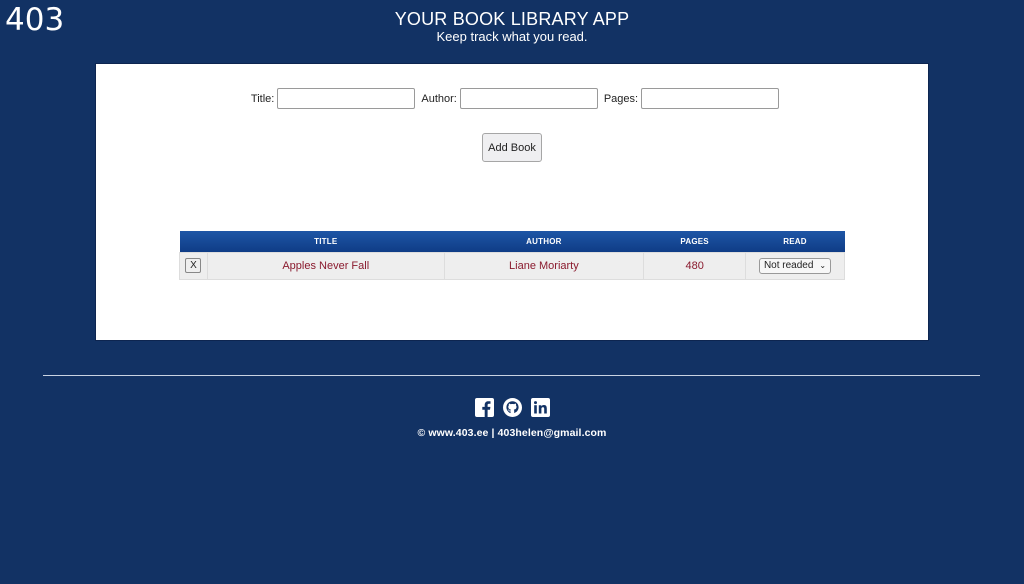  Describe the element at coordinates (439, 98) in the screenshot. I see `author-label: Author:` at that location.